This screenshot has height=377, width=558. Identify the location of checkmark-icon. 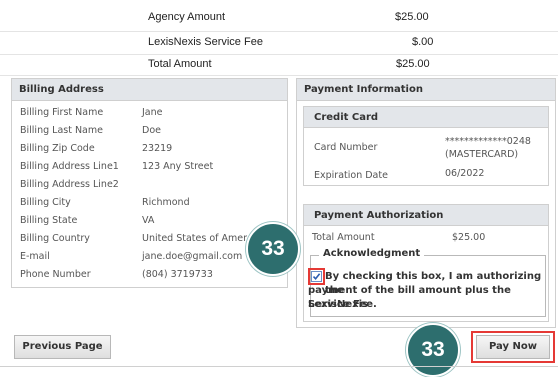
(316, 277).